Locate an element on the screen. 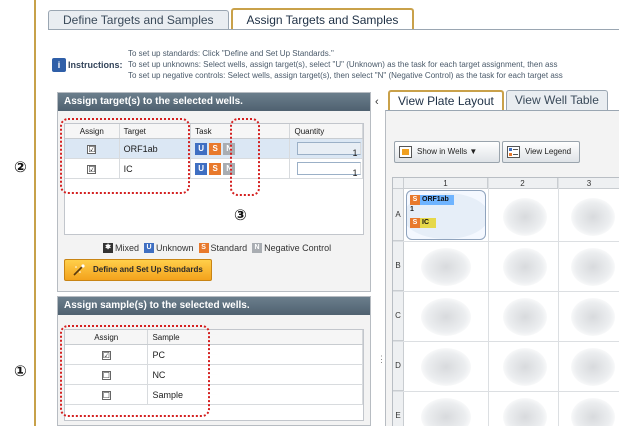  highlight-targets is located at coordinates (125, 156).